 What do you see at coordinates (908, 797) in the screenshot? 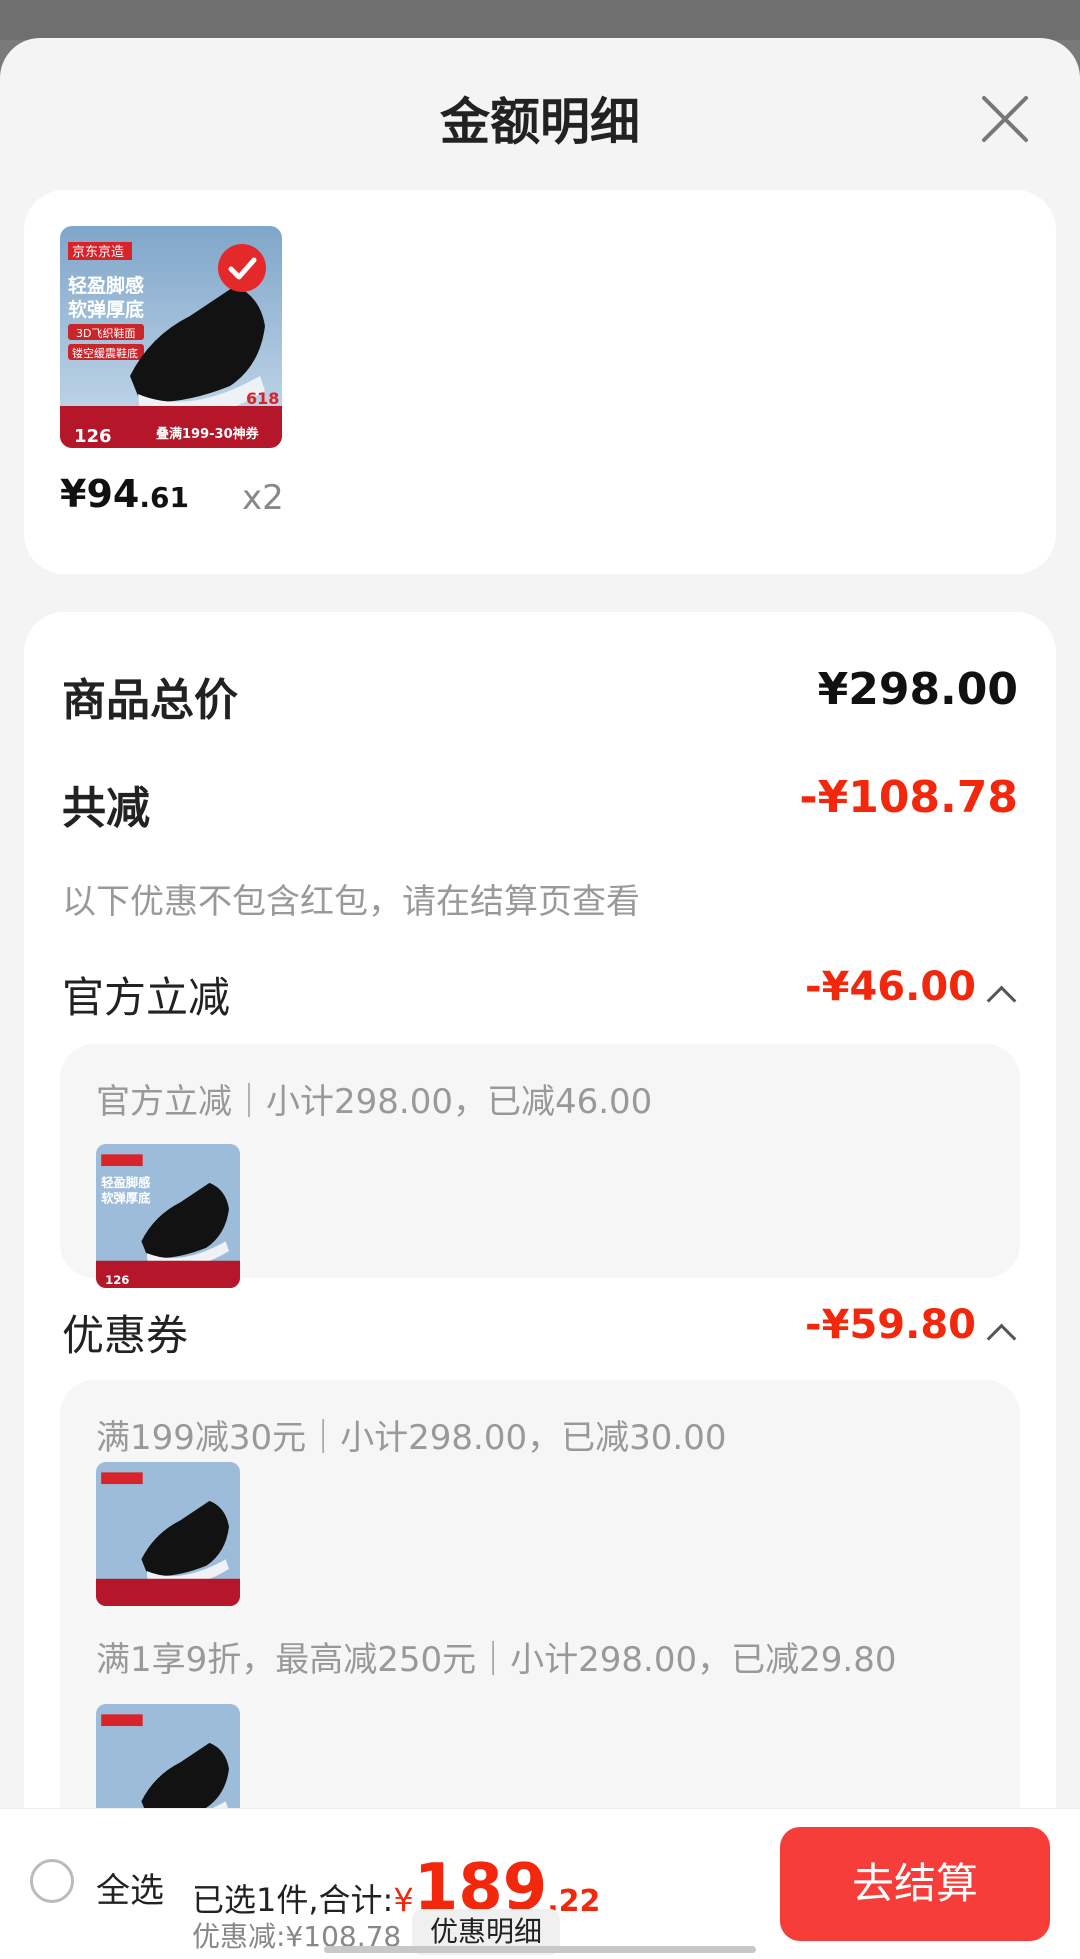
I see `total-reduce-value: -¥108.78` at bounding box center [908, 797].